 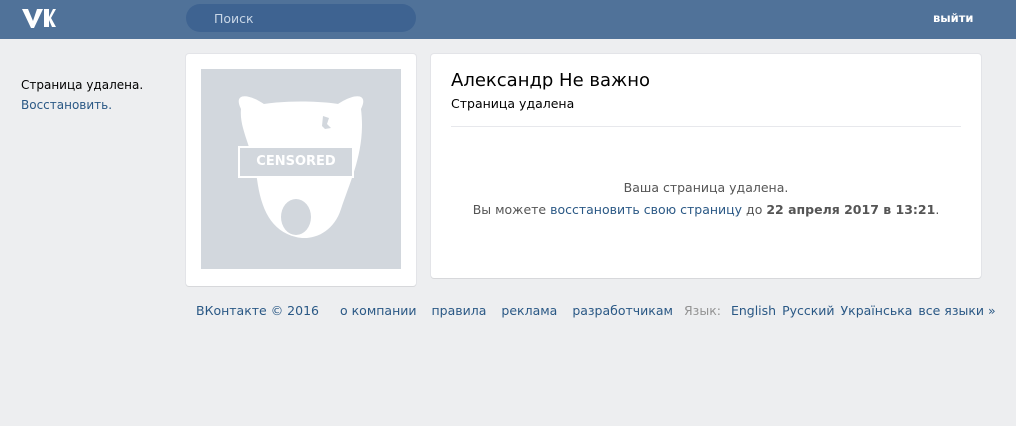 What do you see at coordinates (301, 18) in the screenshot?
I see `search-input` at bounding box center [301, 18].